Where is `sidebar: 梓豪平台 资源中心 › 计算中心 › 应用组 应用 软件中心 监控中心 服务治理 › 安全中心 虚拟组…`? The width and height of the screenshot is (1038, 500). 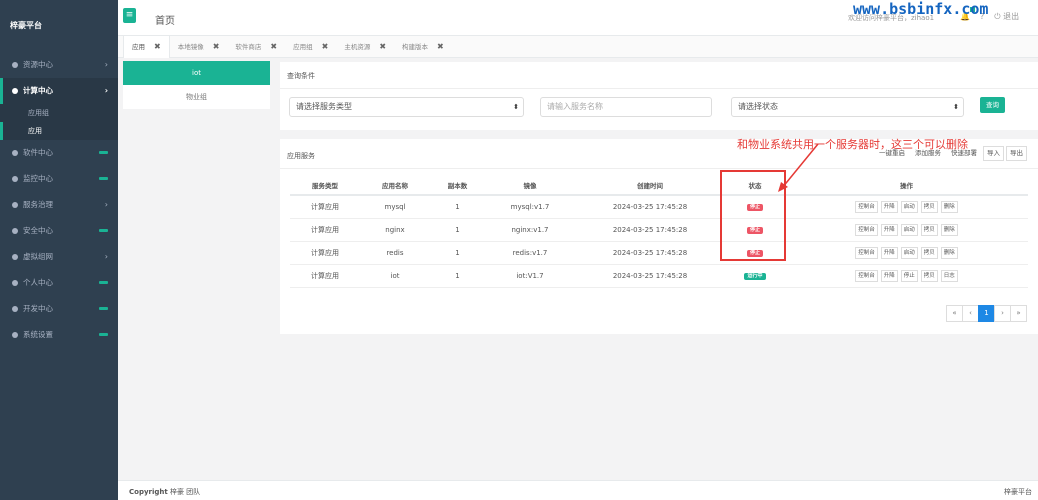
sidebar: 梓豪平台 资源中心 › 计算中心 › 应用组 应用 软件中心 监控中心 服务治理 › 安全中心 虚拟组… is located at coordinates (59, 250).